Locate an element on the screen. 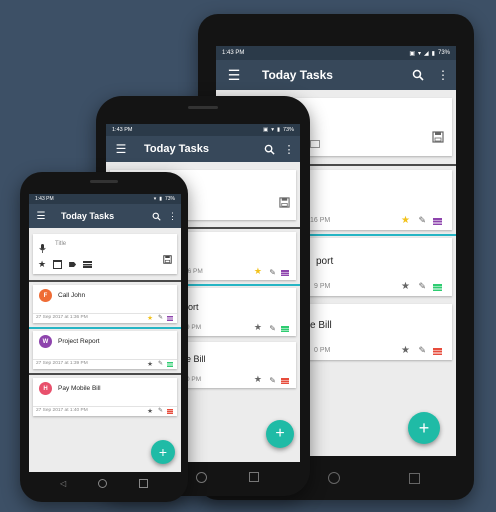 The width and height of the screenshot is (496, 512). task-date: 27 Sep 2017 at 1:39 PM is located at coordinates (62, 363).